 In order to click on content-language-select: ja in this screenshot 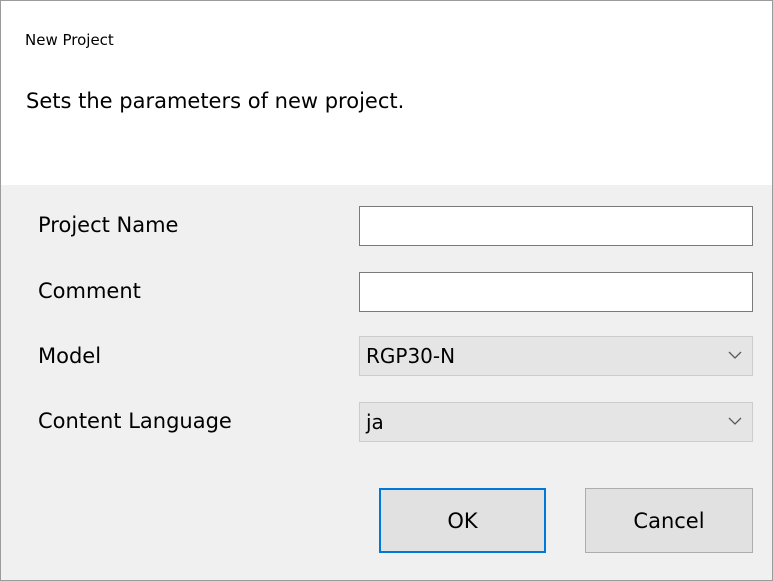, I will do `click(556, 422)`.